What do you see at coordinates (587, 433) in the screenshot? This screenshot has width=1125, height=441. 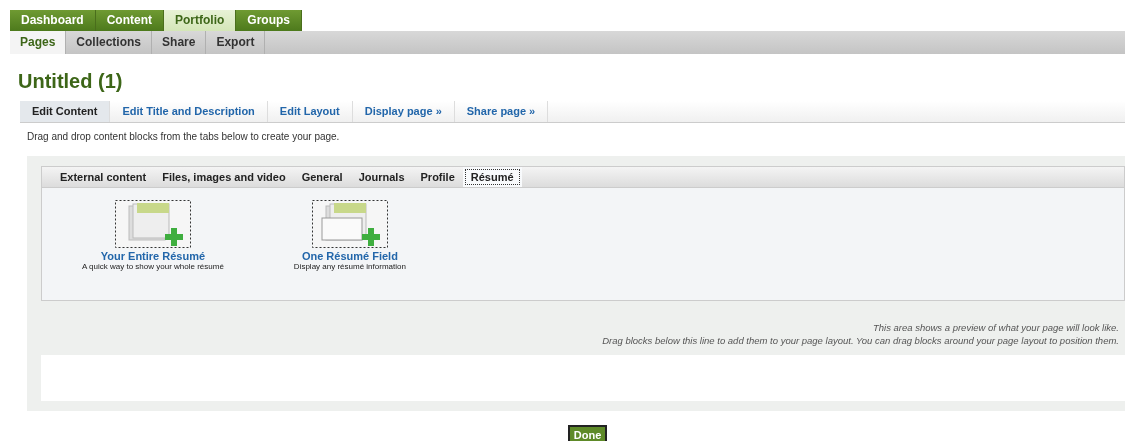 I see `done-button: Done` at bounding box center [587, 433].